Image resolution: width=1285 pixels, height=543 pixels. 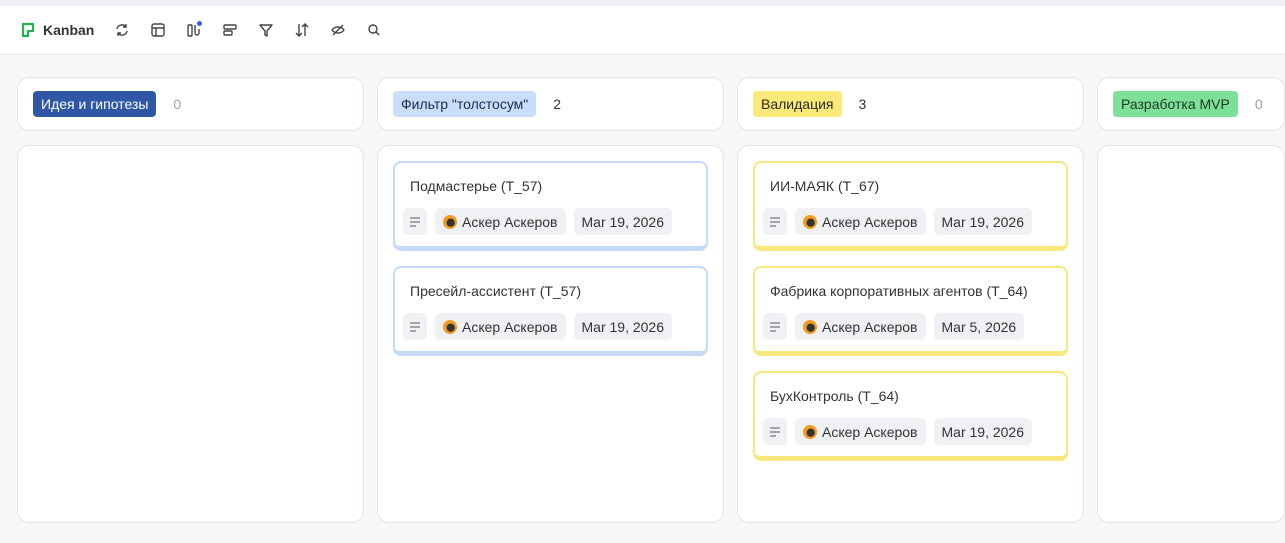 What do you see at coordinates (200, 23) in the screenshot?
I see `active-dot` at bounding box center [200, 23].